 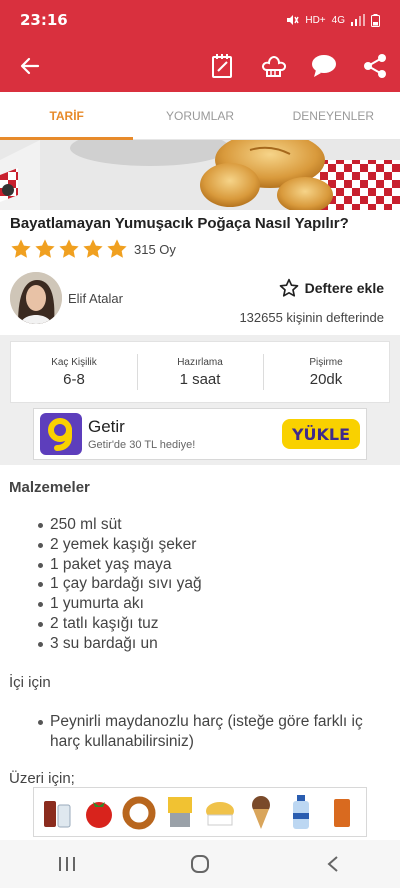 I want to click on drinks-icon, so click(x=57, y=814).